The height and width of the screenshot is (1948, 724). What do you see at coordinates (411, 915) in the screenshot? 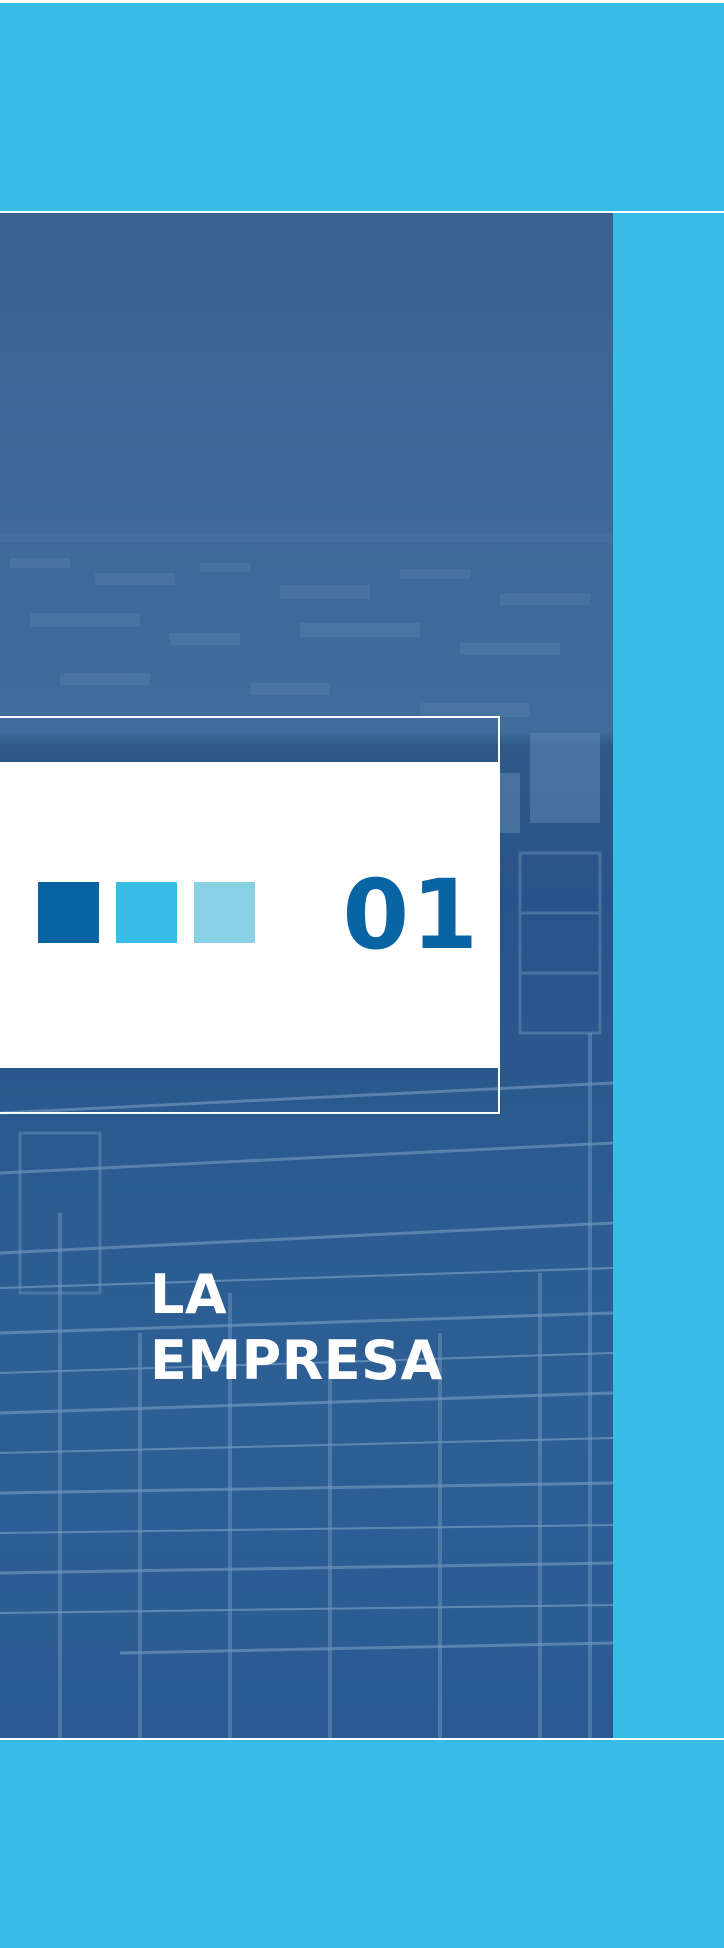
I see `chapter-number: 01` at bounding box center [411, 915].